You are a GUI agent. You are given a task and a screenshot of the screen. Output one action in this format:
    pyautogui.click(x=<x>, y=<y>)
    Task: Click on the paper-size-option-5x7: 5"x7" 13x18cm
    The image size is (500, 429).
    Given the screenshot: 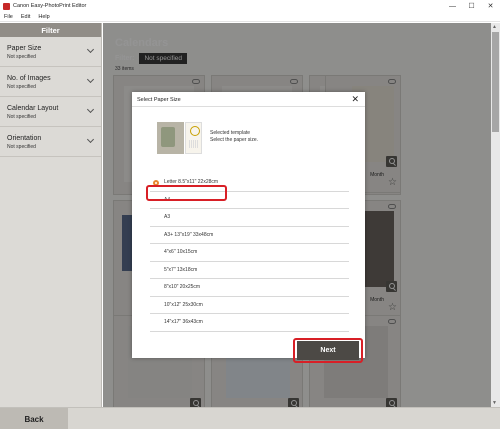 What is the action you would take?
    pyautogui.click(x=249, y=270)
    